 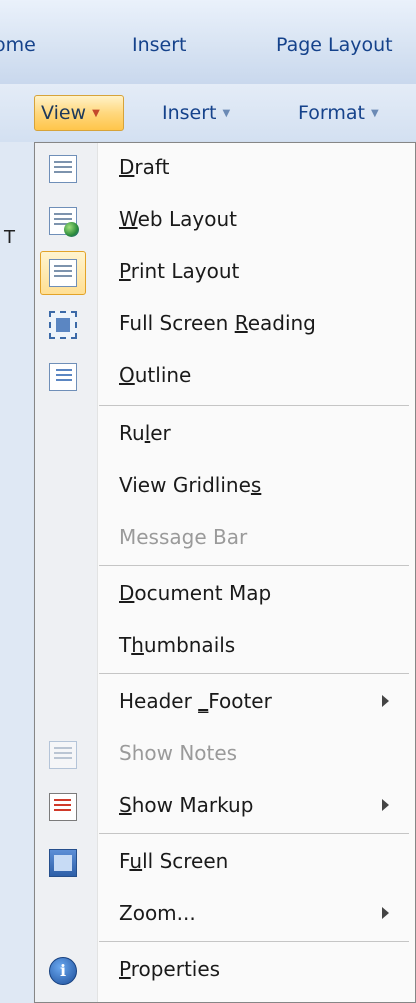 What do you see at coordinates (190, 485) in the screenshot?
I see `menu-item-label: View Gridlines` at bounding box center [190, 485].